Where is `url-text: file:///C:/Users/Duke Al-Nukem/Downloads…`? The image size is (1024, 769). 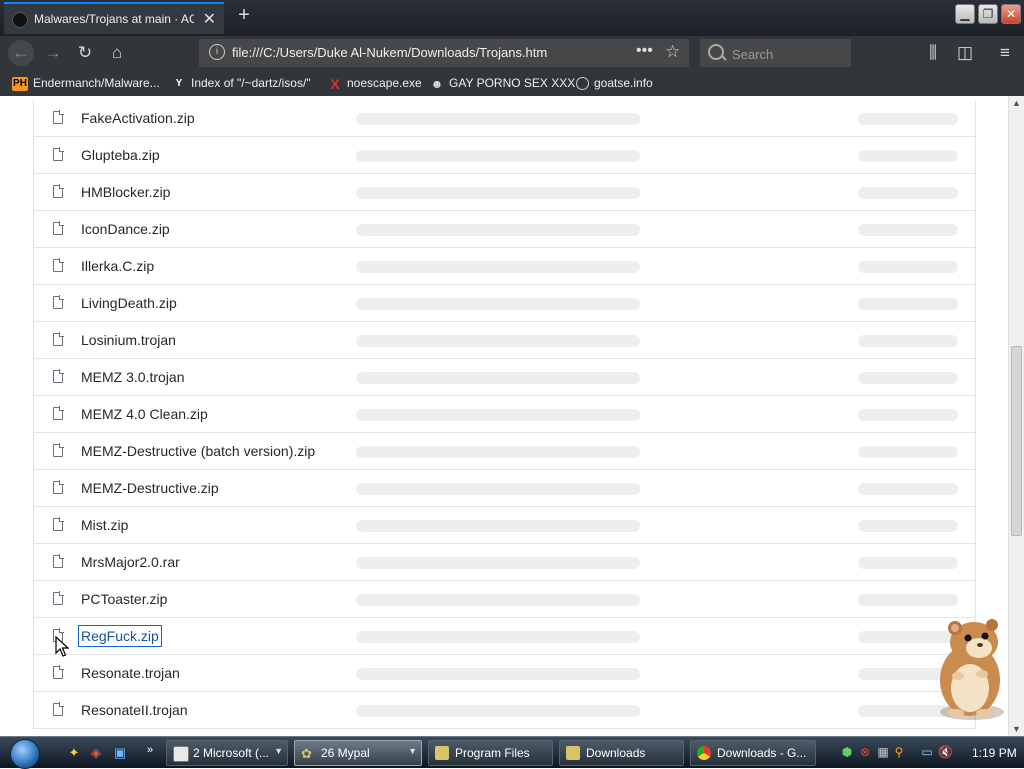 url-text: file:///C:/Users/Duke Al-Nukem/Downloads… is located at coordinates (389, 52).